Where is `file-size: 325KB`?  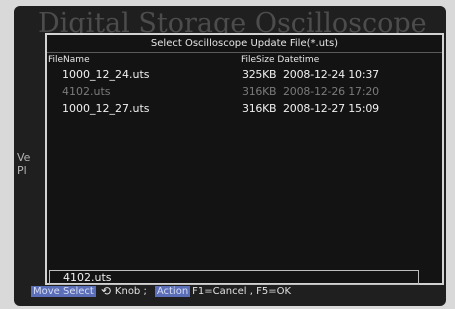 file-size: 325KB is located at coordinates (259, 74).